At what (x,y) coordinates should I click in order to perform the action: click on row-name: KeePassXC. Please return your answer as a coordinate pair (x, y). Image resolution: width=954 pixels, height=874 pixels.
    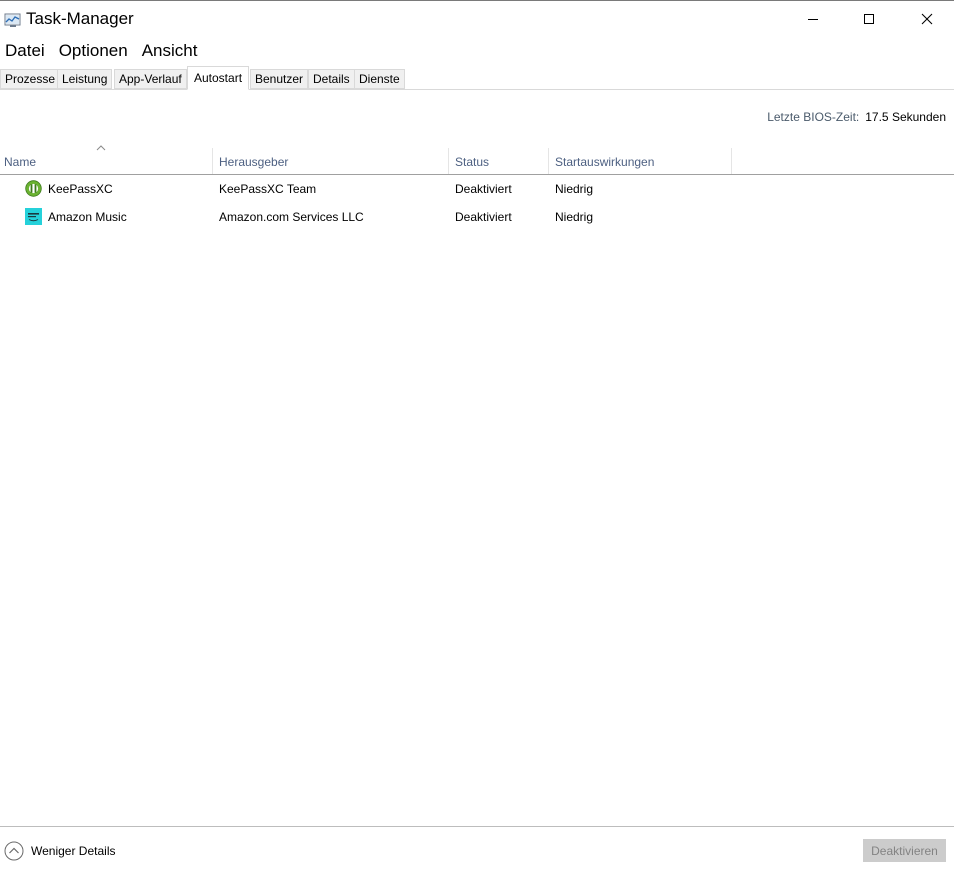
    Looking at the image, I should click on (80, 189).